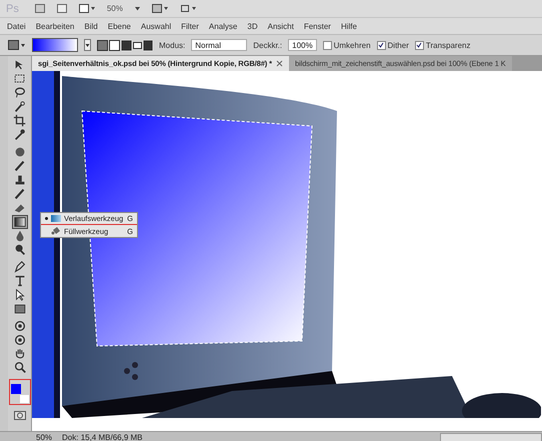 The width and height of the screenshot is (542, 441). What do you see at coordinates (491, 436) in the screenshot?
I see `horizontal-scrollbar` at bounding box center [491, 436].